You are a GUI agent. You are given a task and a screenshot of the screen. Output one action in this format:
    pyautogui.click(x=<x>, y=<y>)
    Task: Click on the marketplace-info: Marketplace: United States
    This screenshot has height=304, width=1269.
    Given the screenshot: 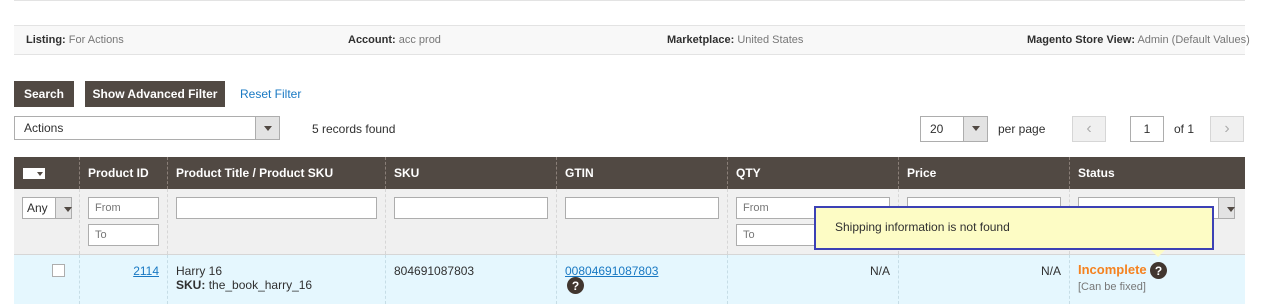 What is the action you would take?
    pyautogui.click(x=735, y=40)
    